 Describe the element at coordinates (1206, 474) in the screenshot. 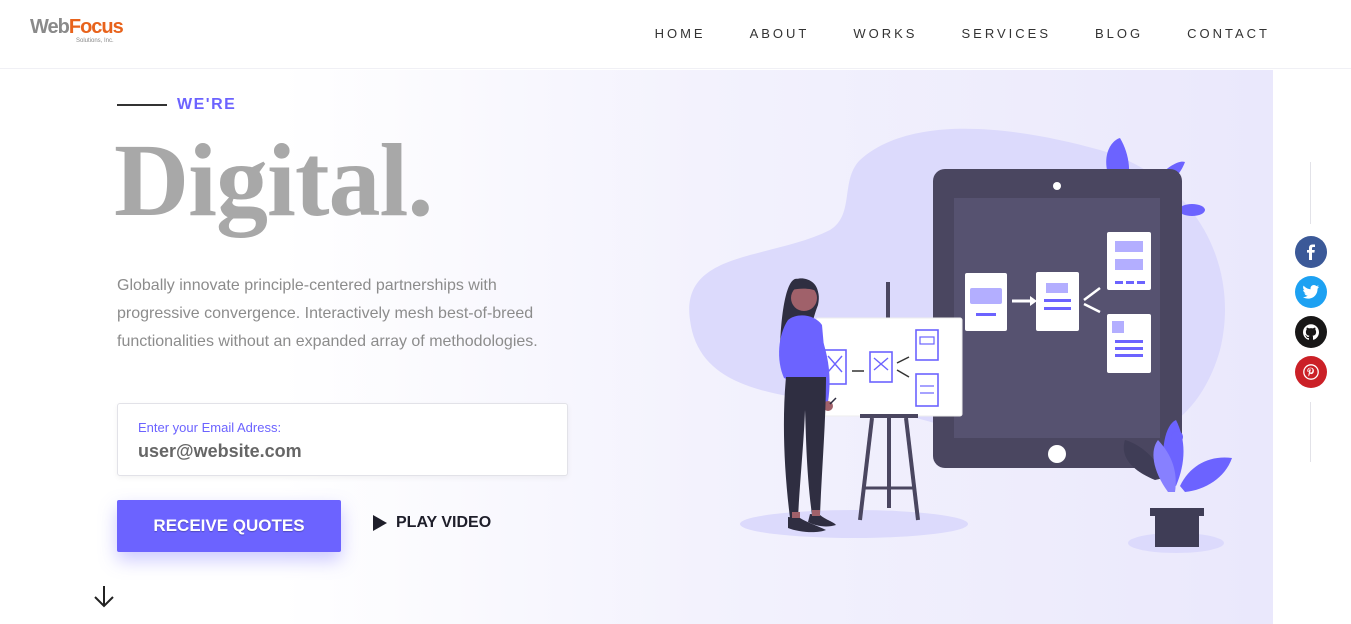

I see `plant-leaf` at that location.